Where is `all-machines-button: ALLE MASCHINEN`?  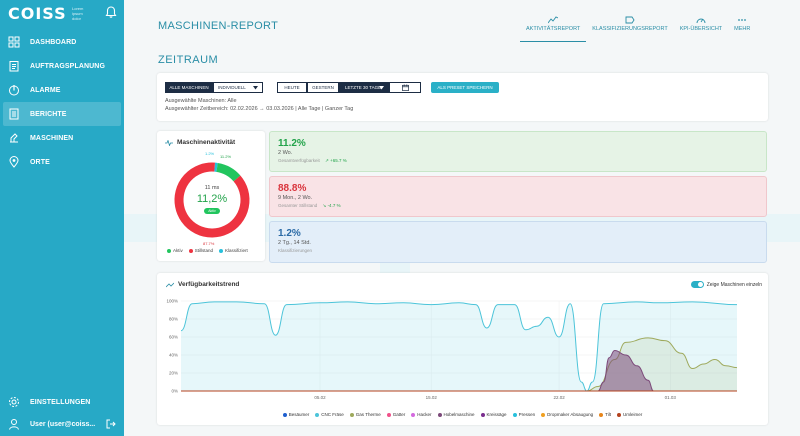 all-machines-button: ALLE MASCHINEN is located at coordinates (189, 87).